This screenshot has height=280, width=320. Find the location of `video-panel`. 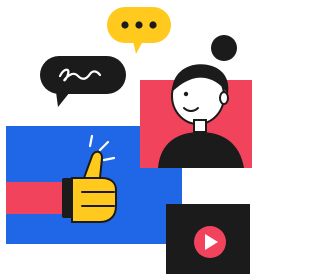

video-panel is located at coordinates (209, 240).